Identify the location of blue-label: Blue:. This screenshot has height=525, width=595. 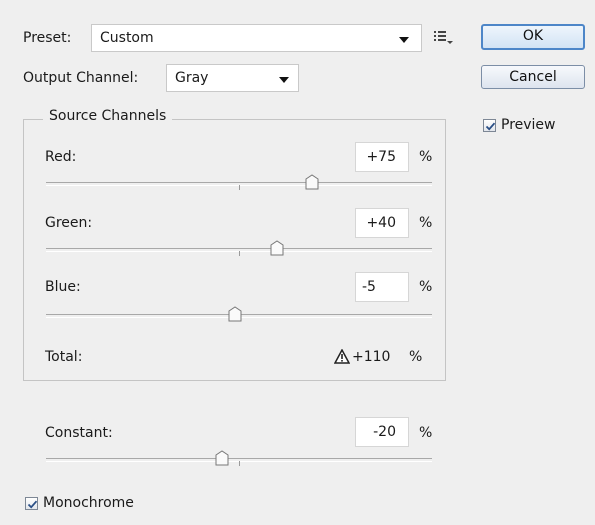
(63, 287).